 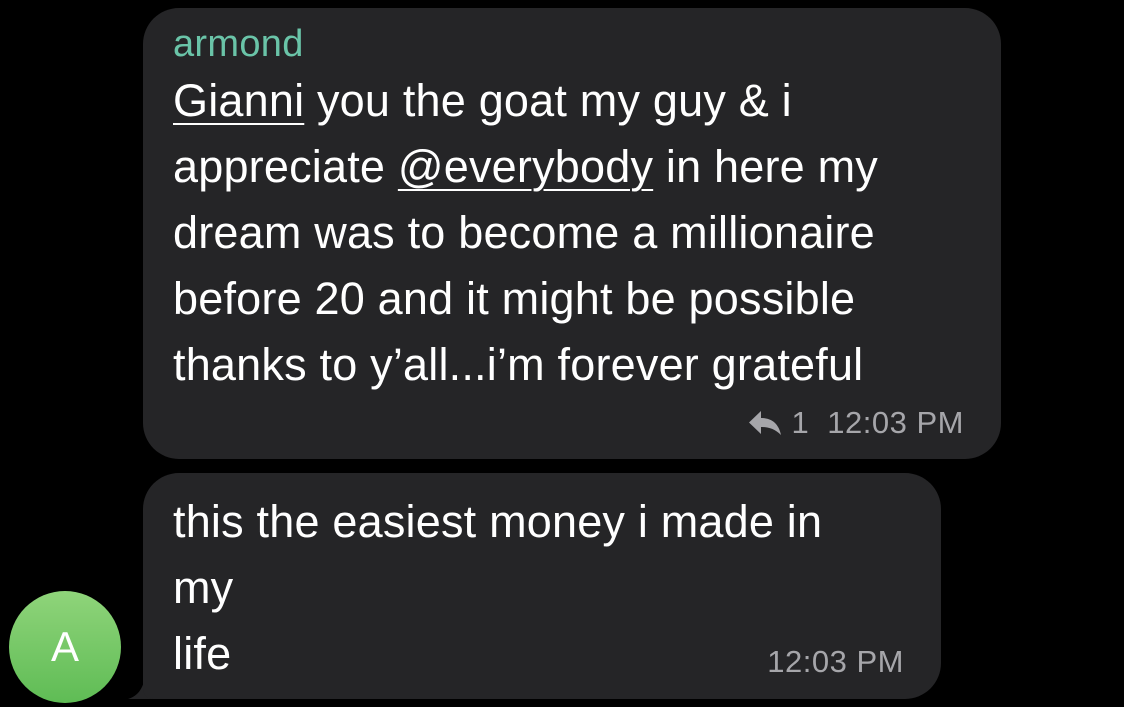 I want to click on reply-arrow-icon, so click(x=765, y=423).